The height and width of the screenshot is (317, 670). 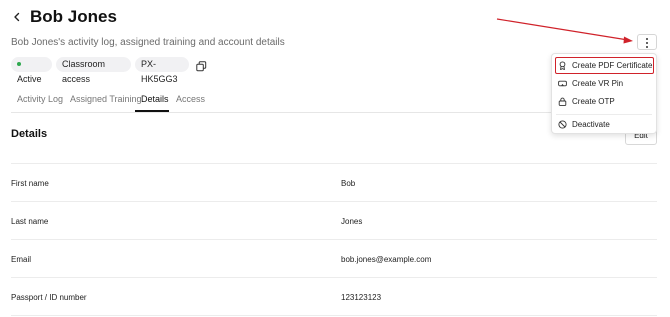 I want to click on first-name-label: First name, so click(x=30, y=183).